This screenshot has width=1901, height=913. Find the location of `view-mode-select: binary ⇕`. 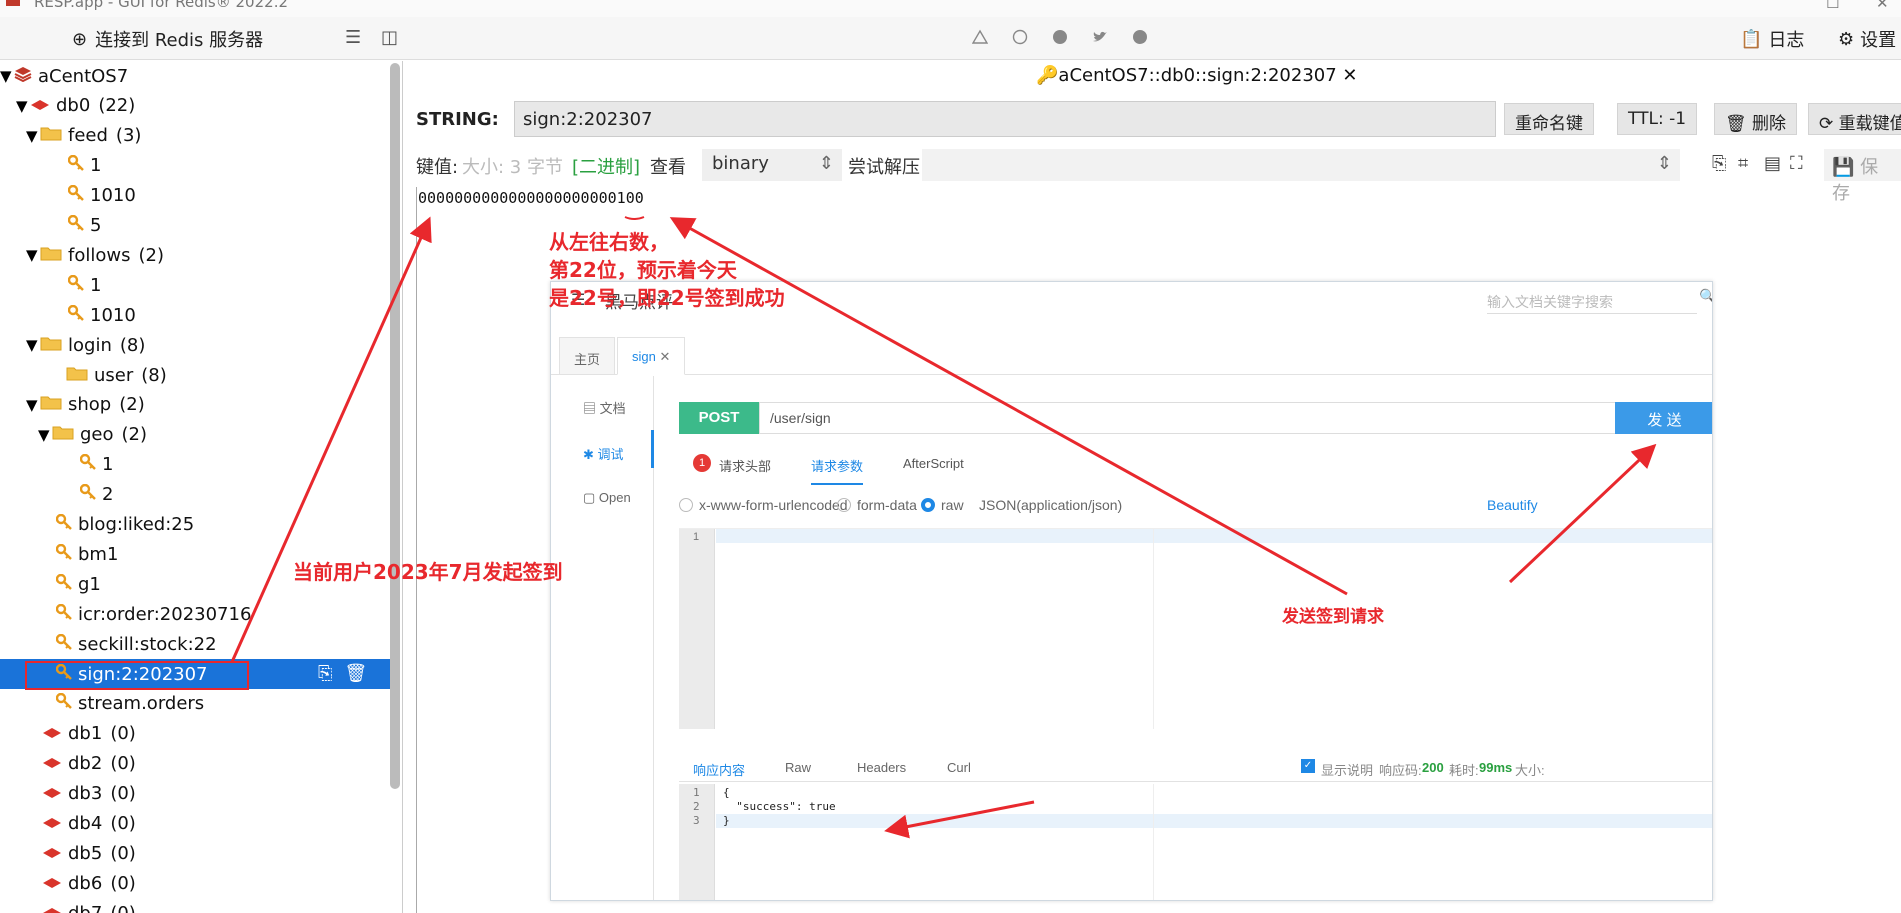

view-mode-select: binary ⇕ is located at coordinates (772, 165).